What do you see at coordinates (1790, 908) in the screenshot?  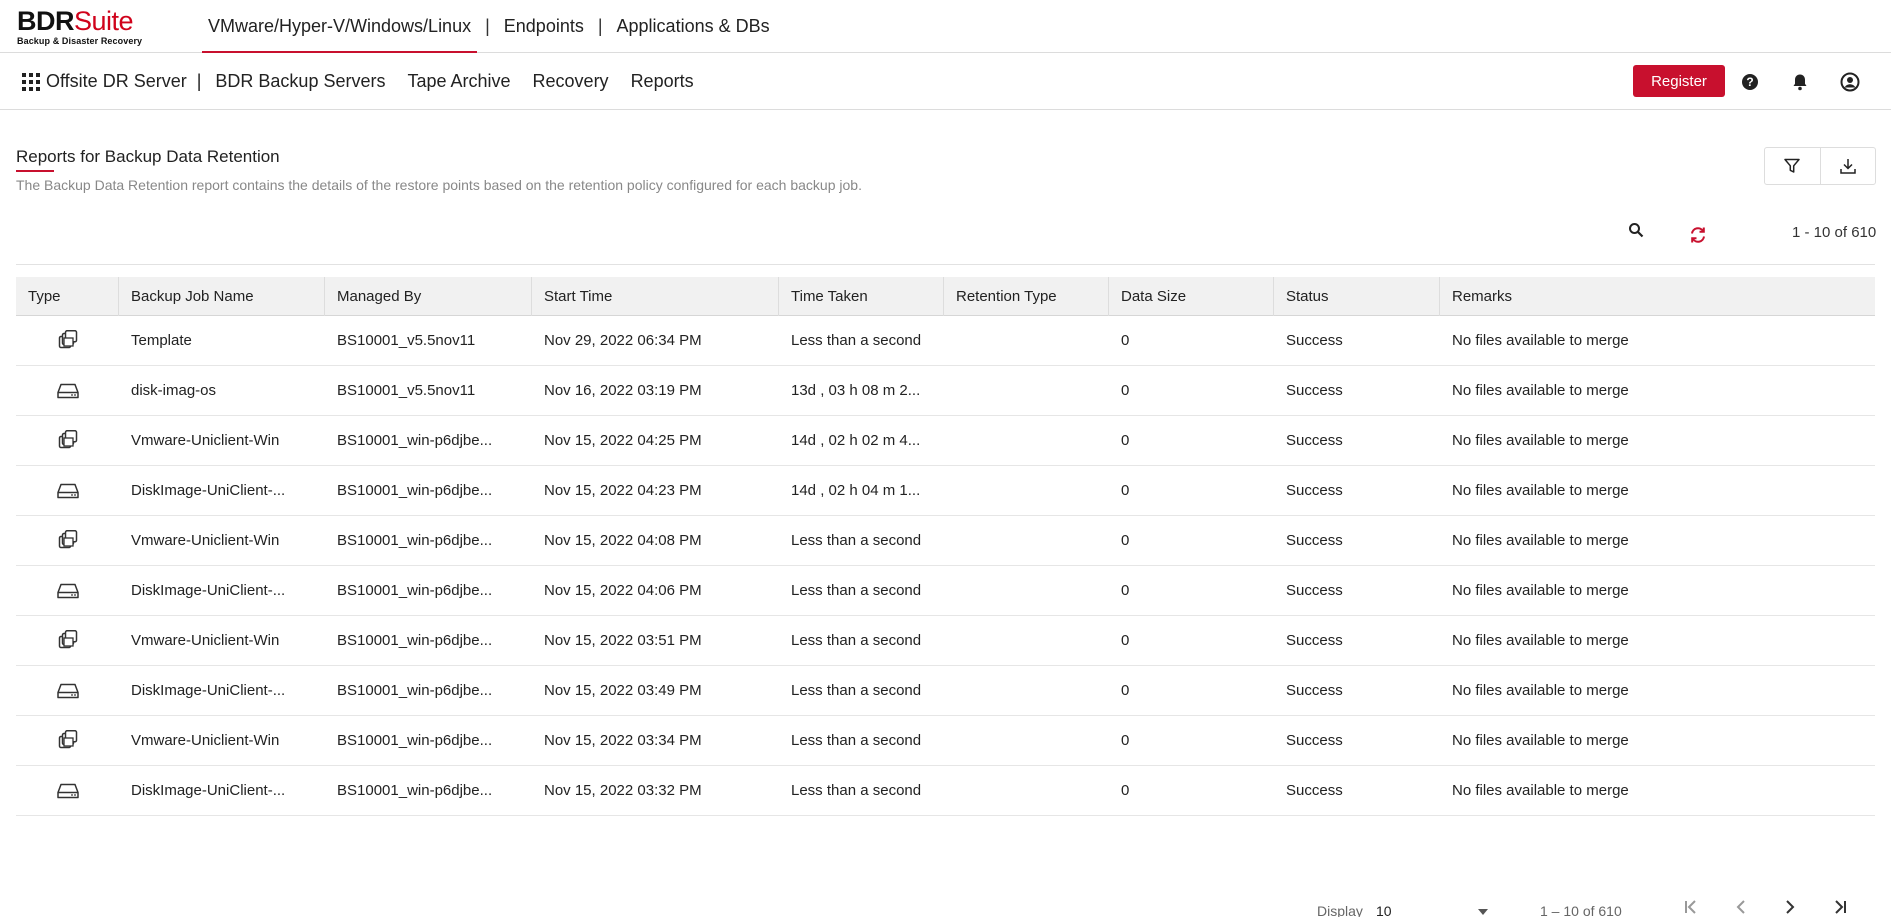 I see `next-page-icon` at bounding box center [1790, 908].